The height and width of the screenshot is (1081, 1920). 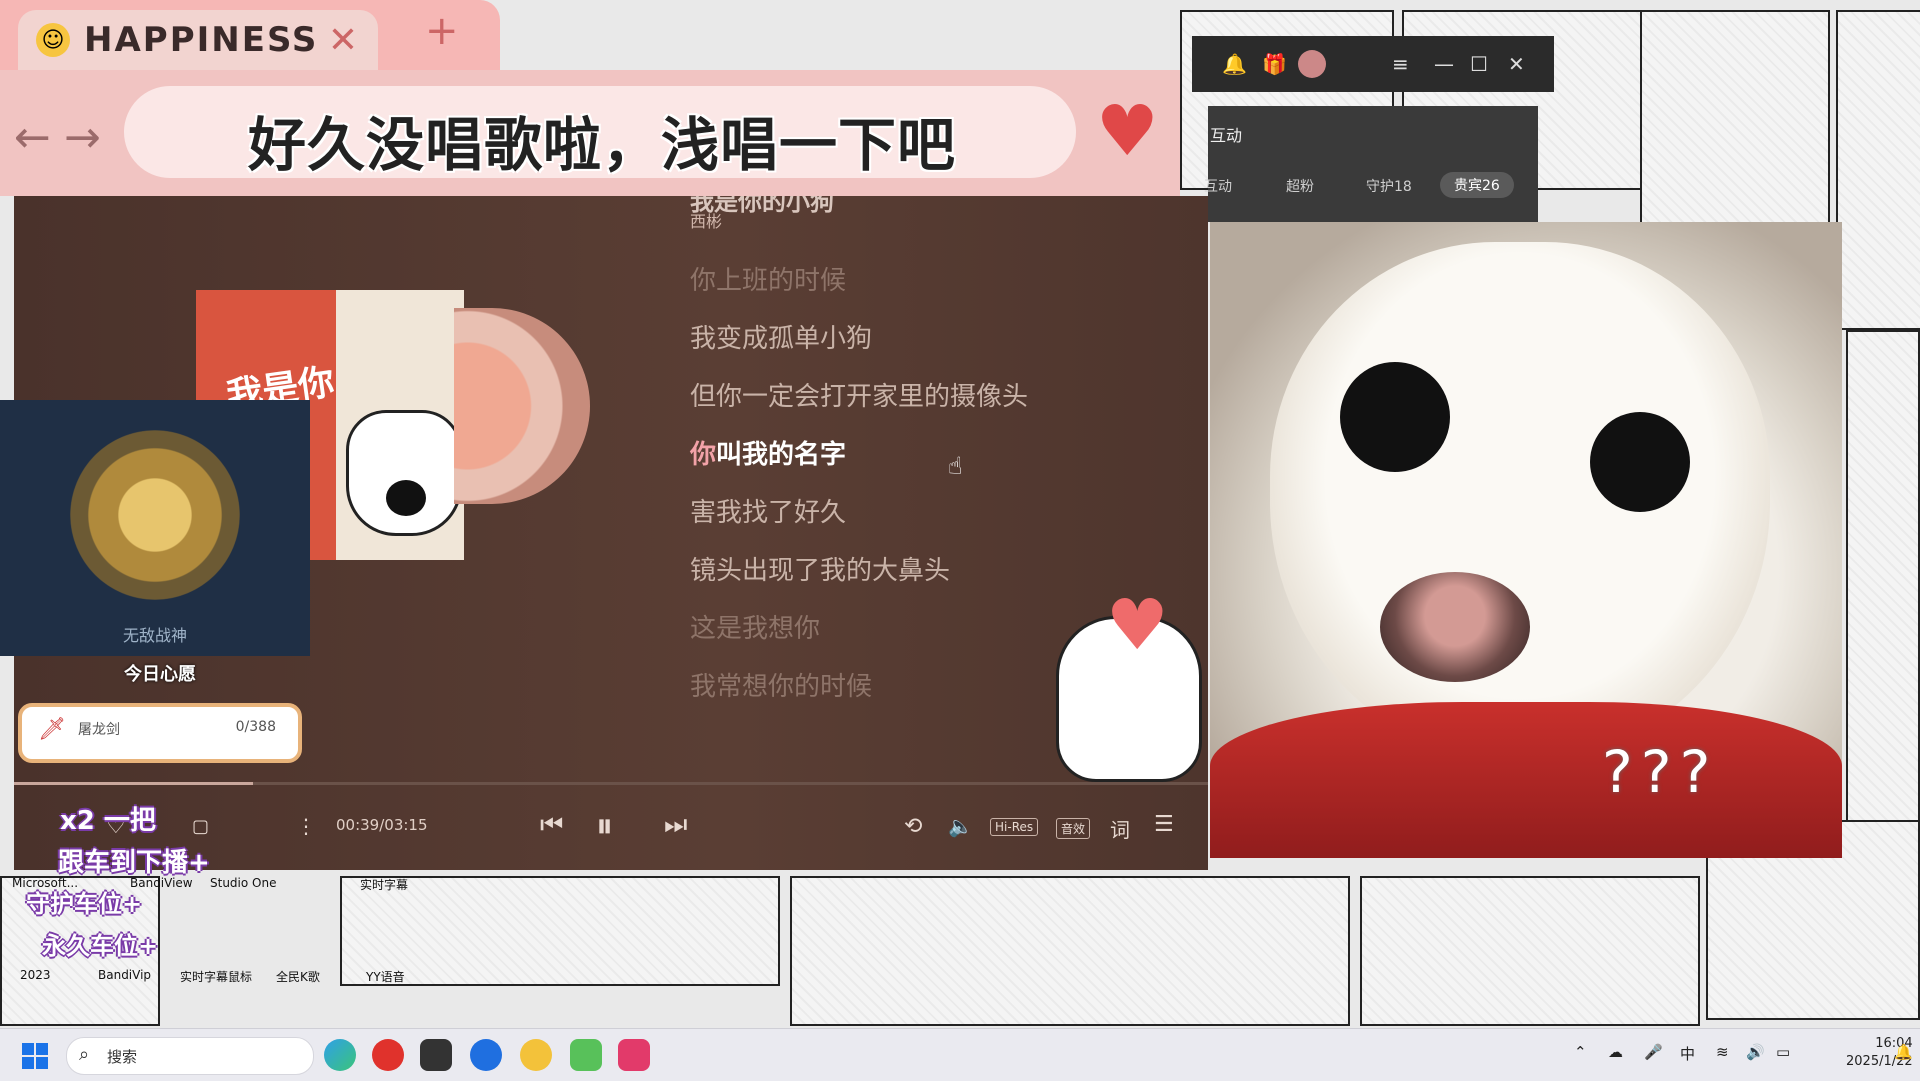 What do you see at coordinates (124, 975) in the screenshot?
I see `desktop-label: BandiVip` at bounding box center [124, 975].